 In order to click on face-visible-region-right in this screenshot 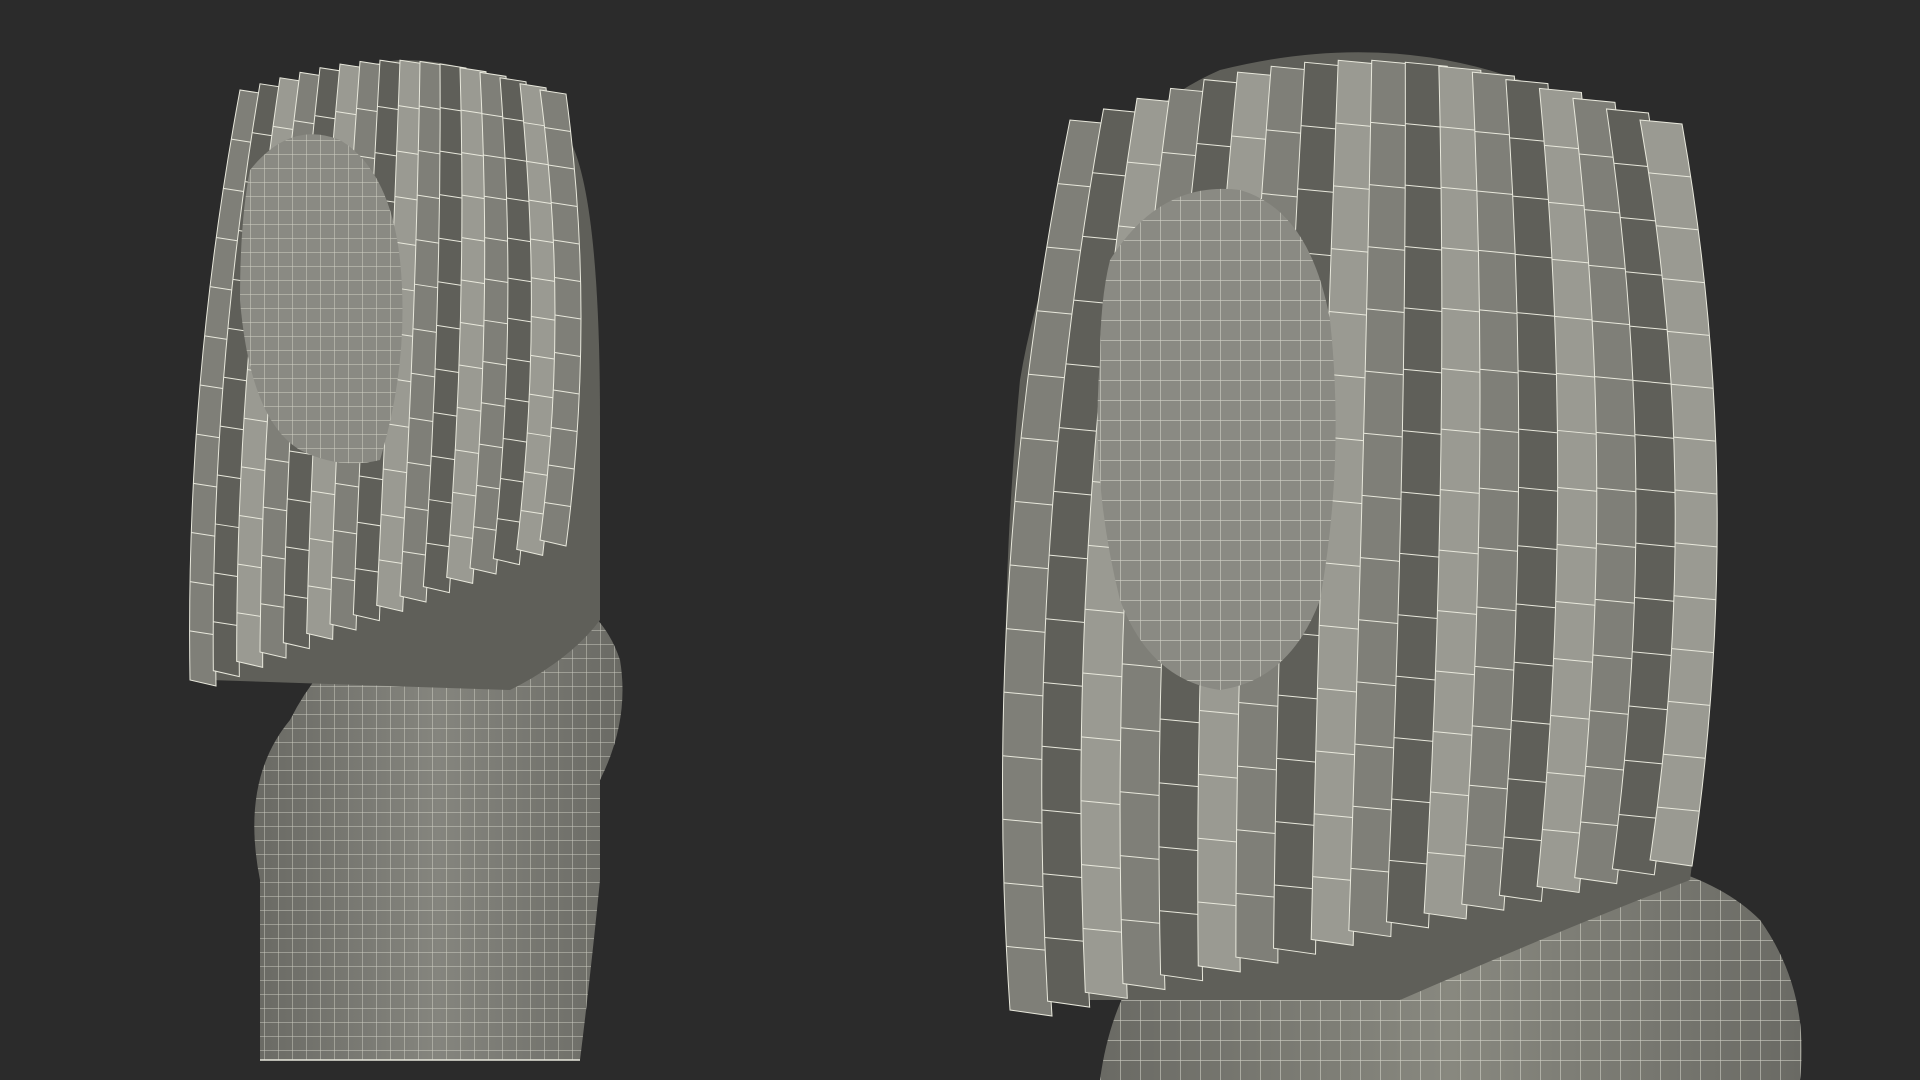, I will do `click(1216, 439)`.